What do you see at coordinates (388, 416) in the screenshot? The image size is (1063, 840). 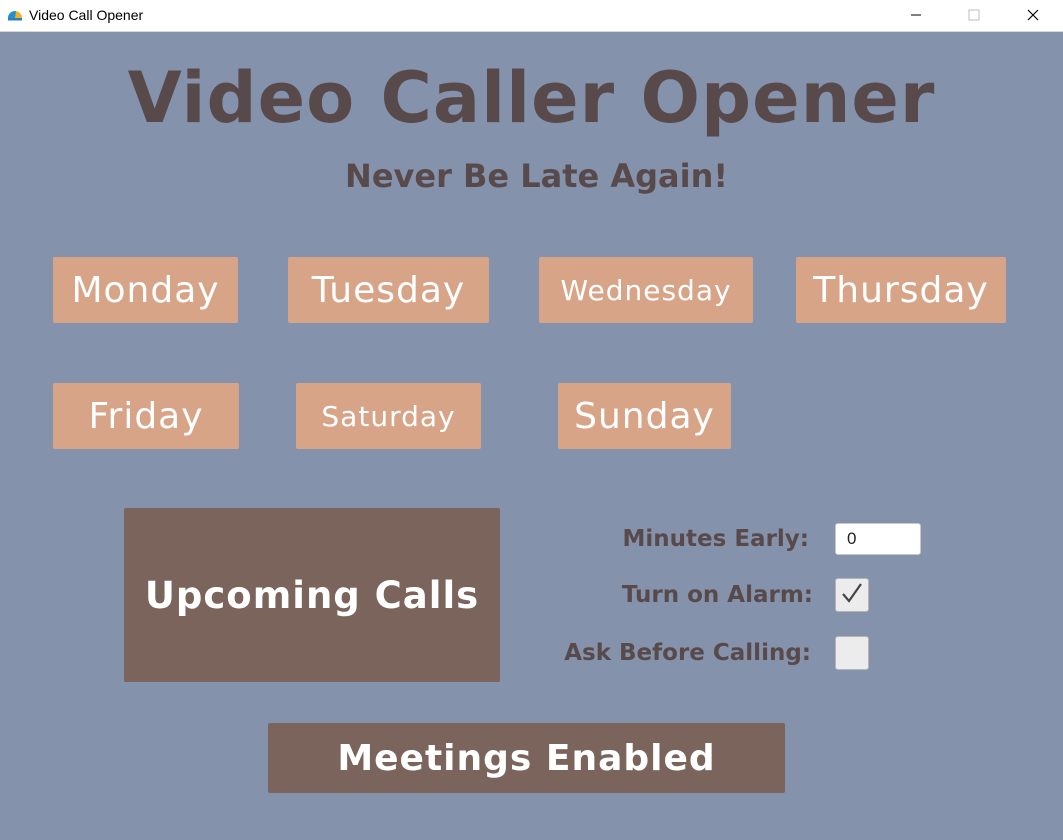 I see `day-button-saturday: Saturday` at bounding box center [388, 416].